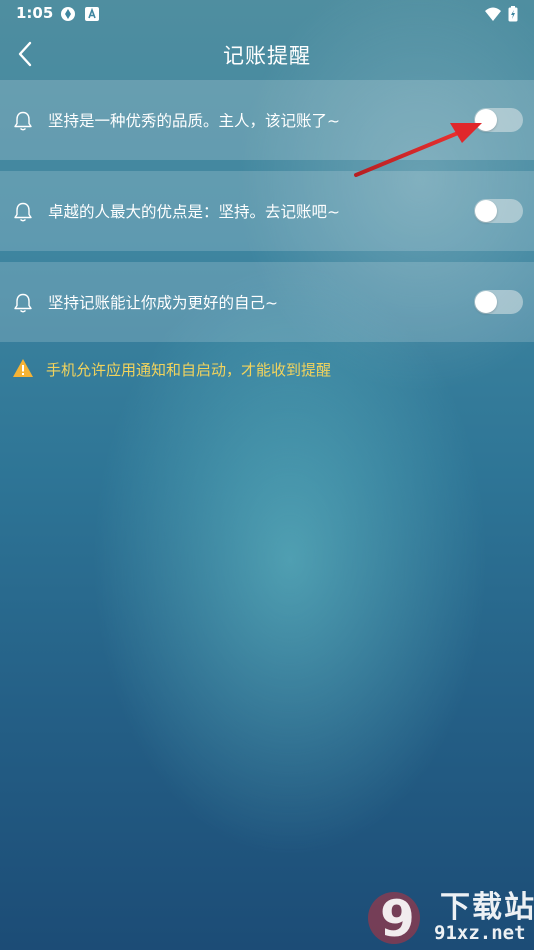 The height and width of the screenshot is (950, 534). What do you see at coordinates (480, 933) in the screenshot?
I see `watermark-url: 91xz.net` at bounding box center [480, 933].